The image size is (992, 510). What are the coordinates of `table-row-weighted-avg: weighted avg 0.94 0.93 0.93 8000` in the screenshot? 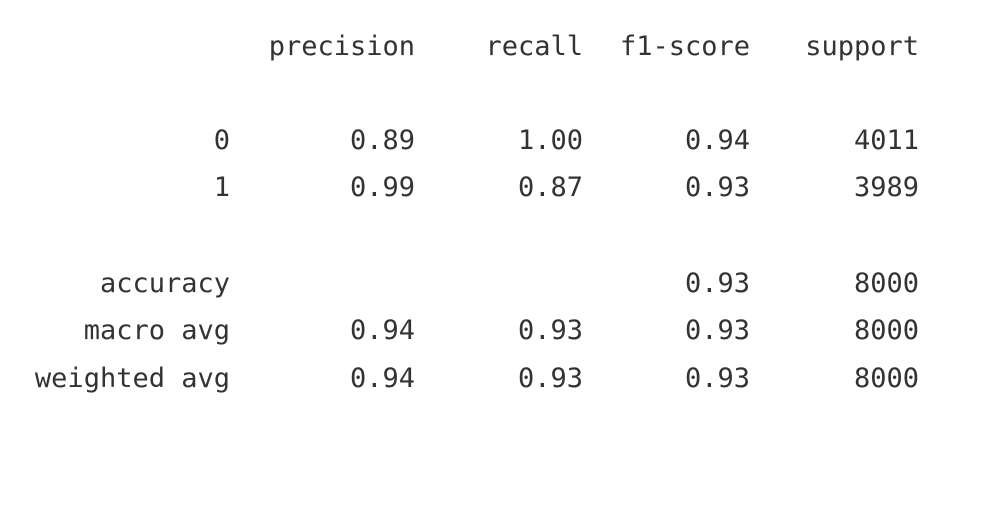 It's located at (496, 379).